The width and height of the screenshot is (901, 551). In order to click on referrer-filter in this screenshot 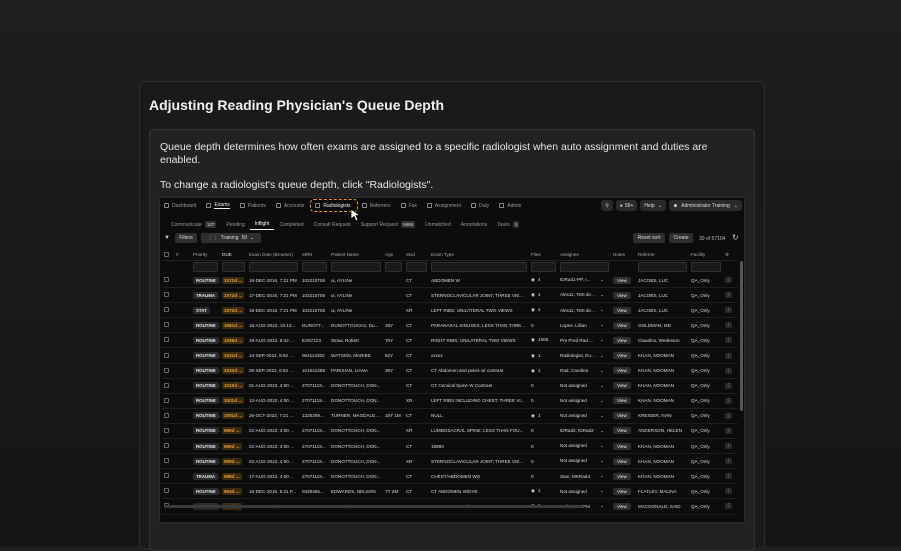, I will do `click(662, 267)`.